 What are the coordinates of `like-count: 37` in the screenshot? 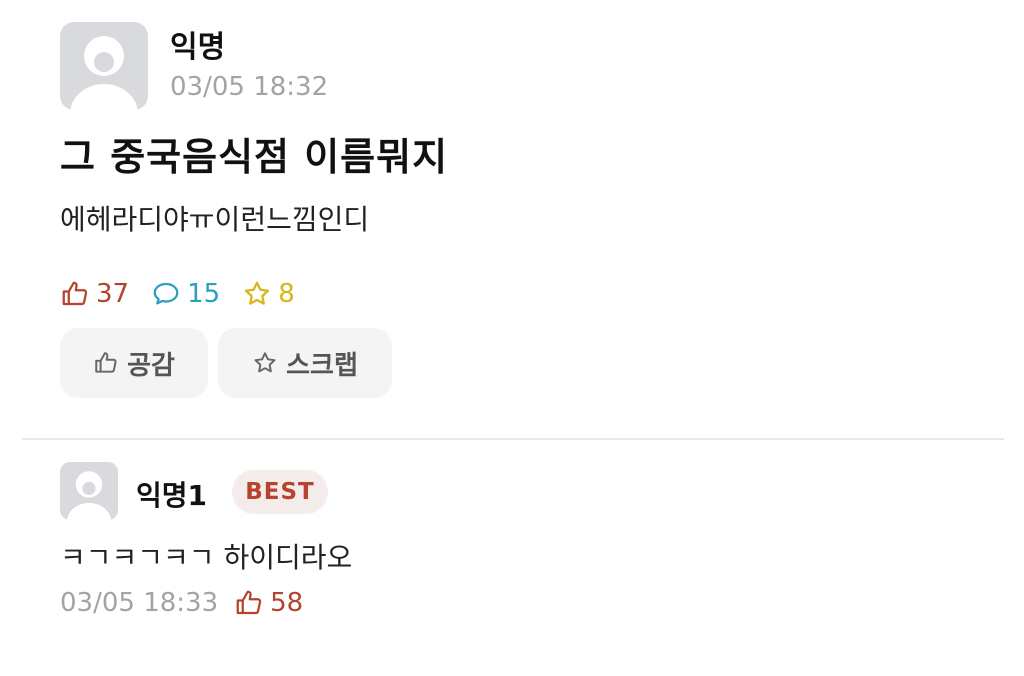 It's located at (94, 294).